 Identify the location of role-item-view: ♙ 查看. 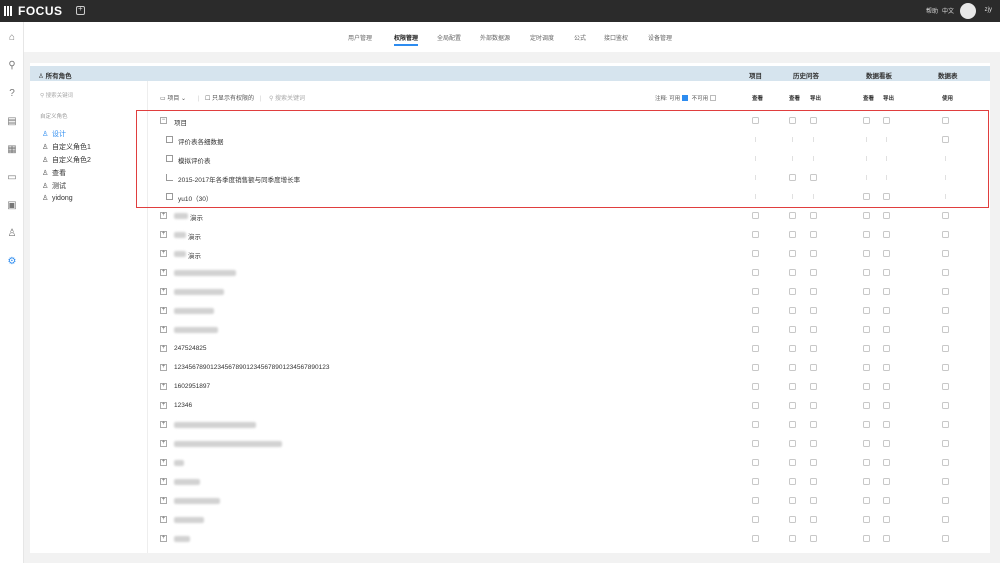
(54, 173).